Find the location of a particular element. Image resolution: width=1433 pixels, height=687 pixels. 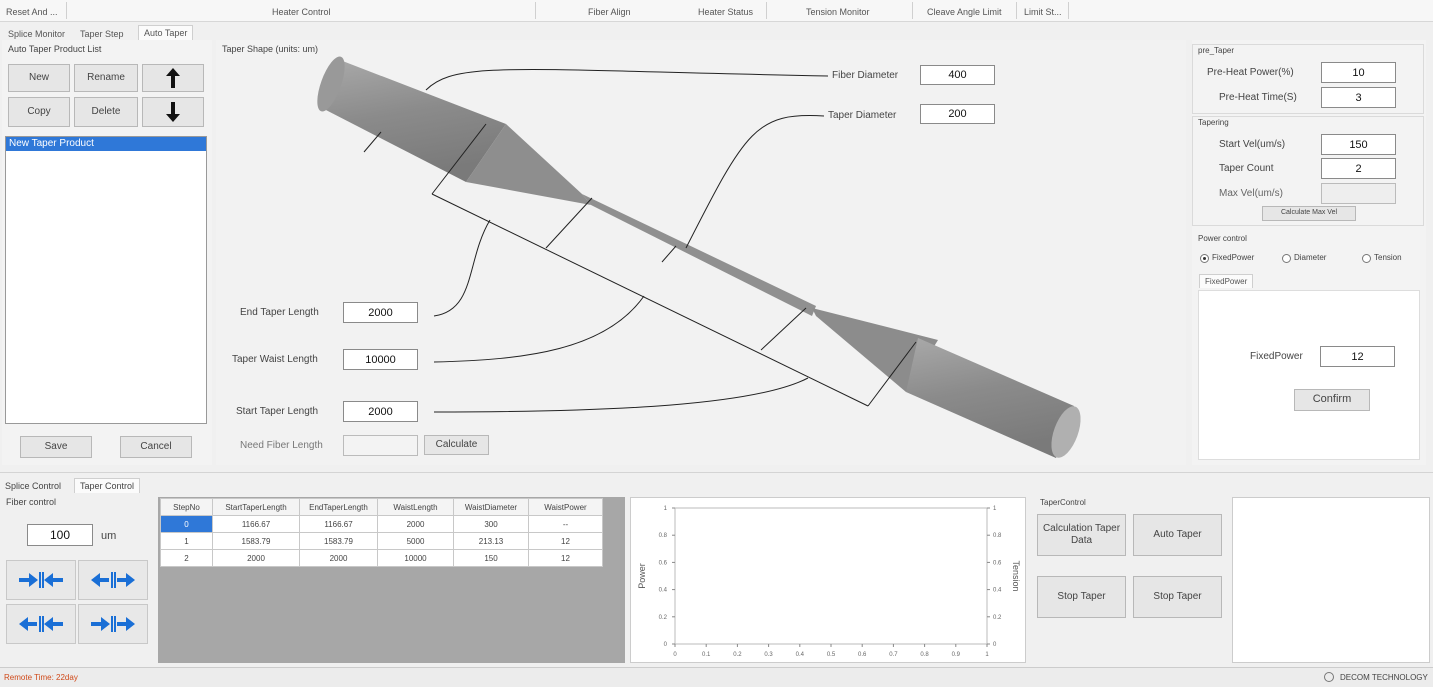

radio-tension is located at coordinates (1366, 258).